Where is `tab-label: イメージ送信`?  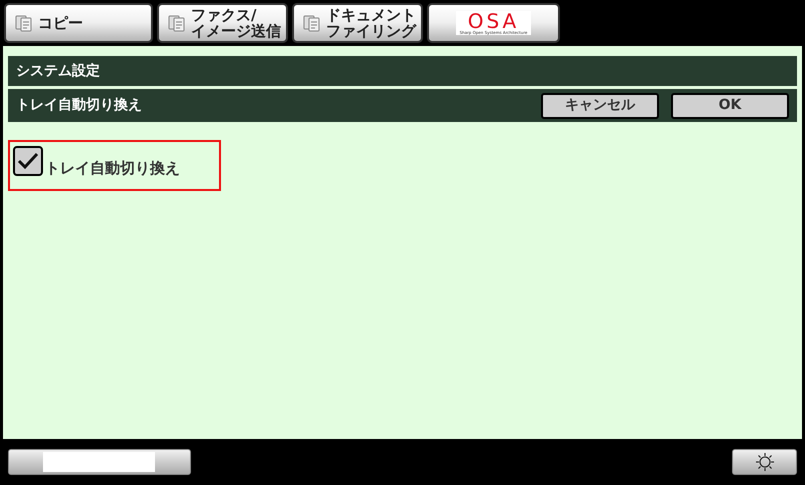
tab-label: イメージ送信 is located at coordinates (236, 31).